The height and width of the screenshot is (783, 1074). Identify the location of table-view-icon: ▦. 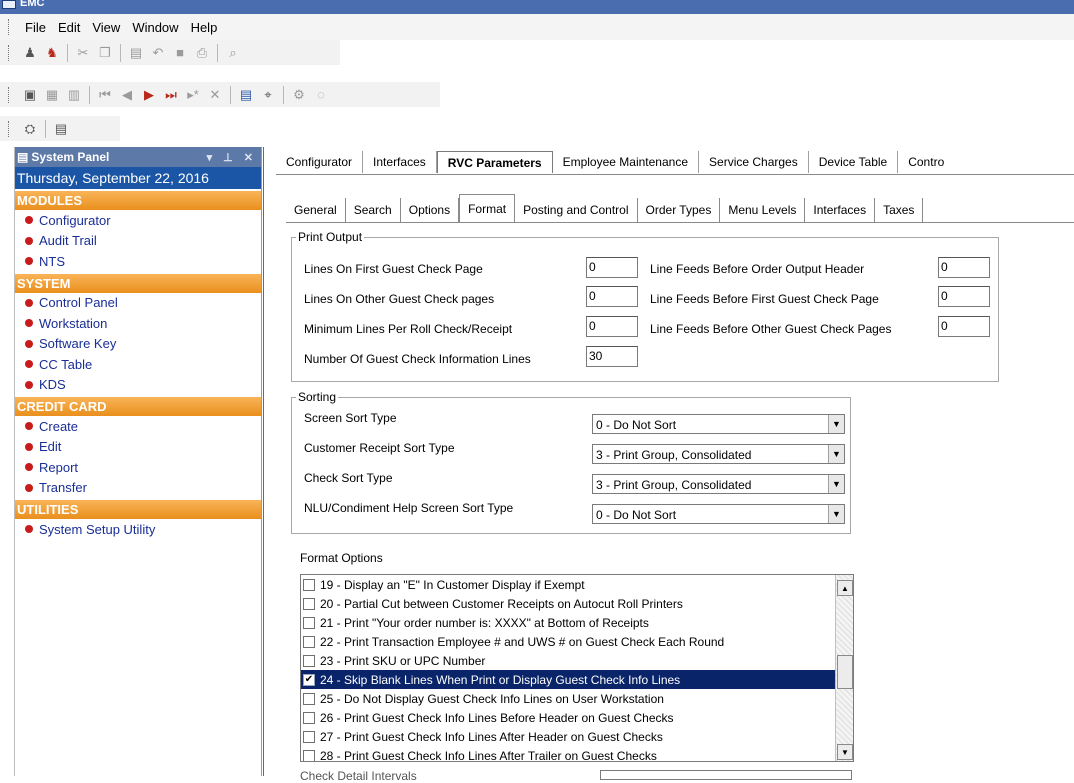
(52, 95).